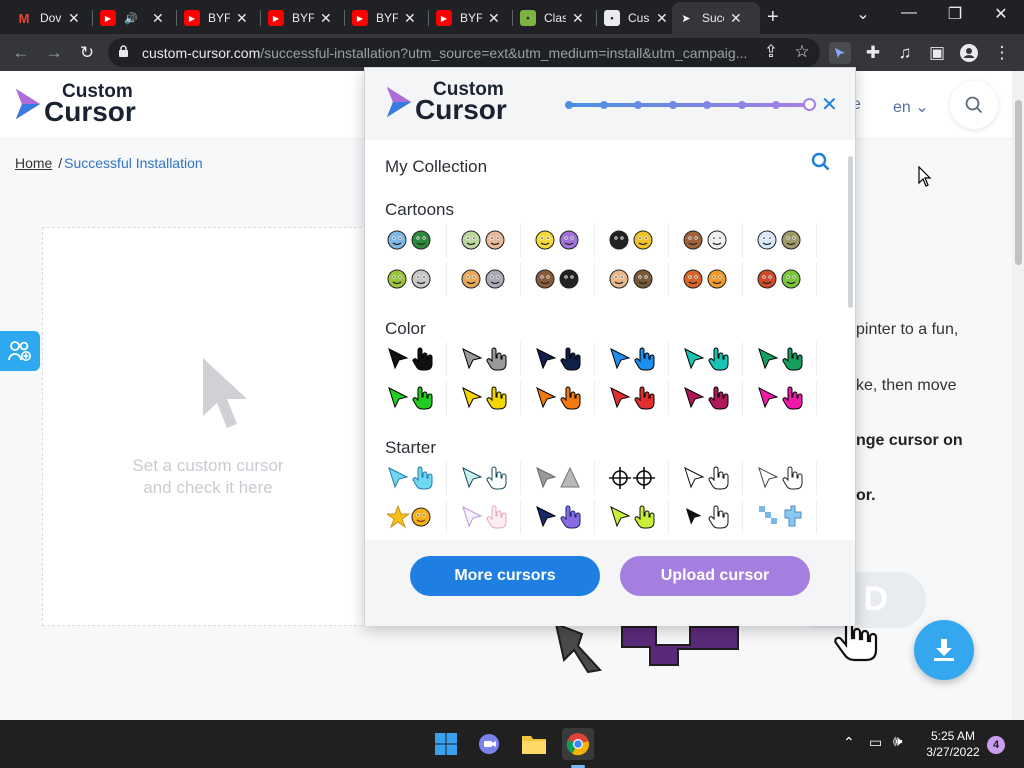  What do you see at coordinates (54, 53) in the screenshot?
I see `forward-icon: →` at bounding box center [54, 53].